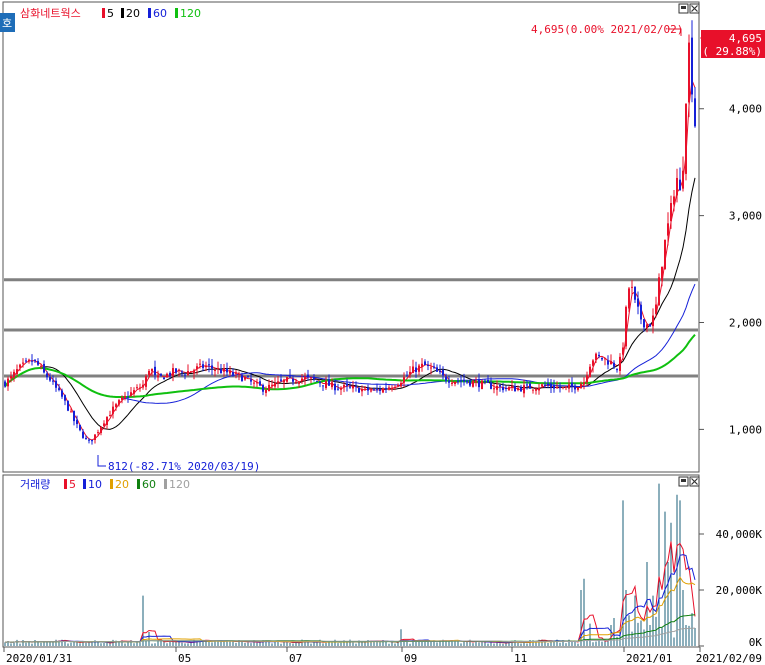  I want to click on volume-y-tick-label: 20,000K, so click(739, 590).